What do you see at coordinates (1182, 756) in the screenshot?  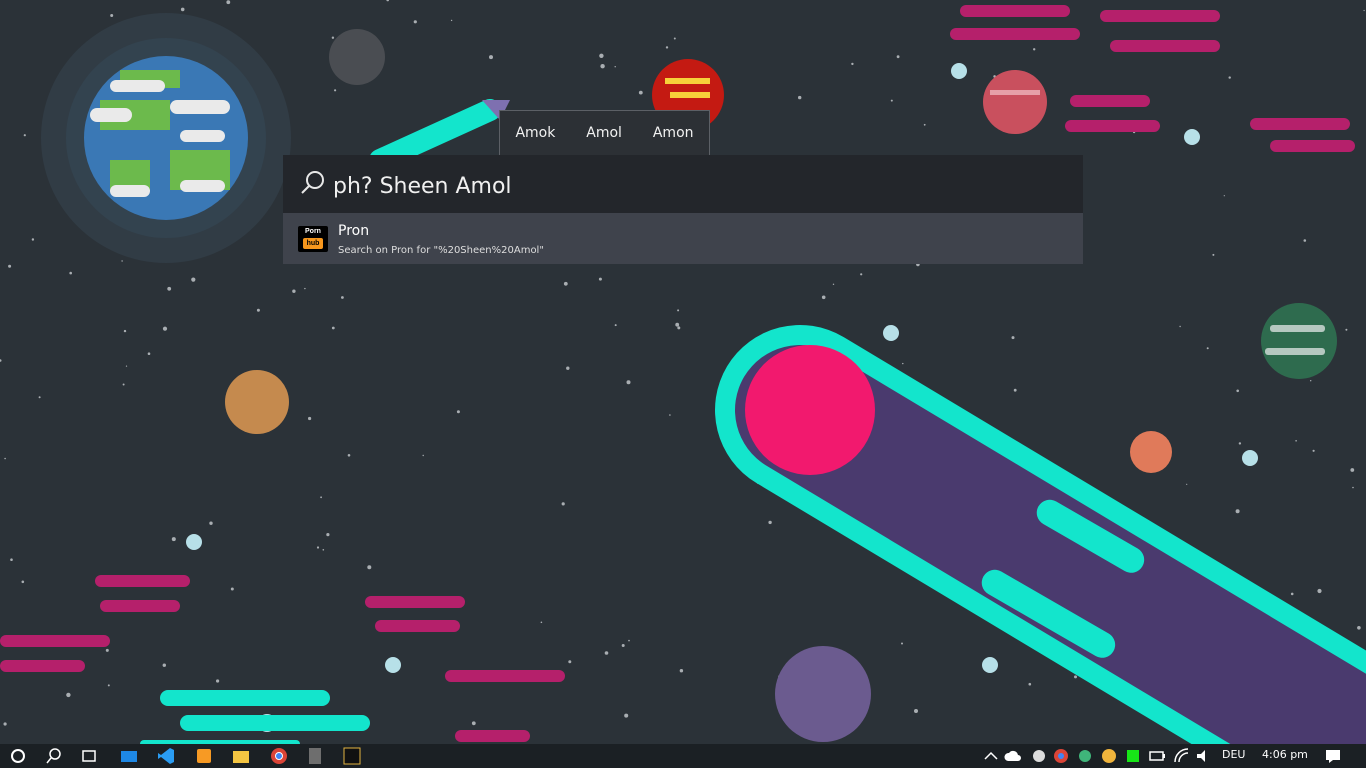 I see `wifi-icon` at bounding box center [1182, 756].